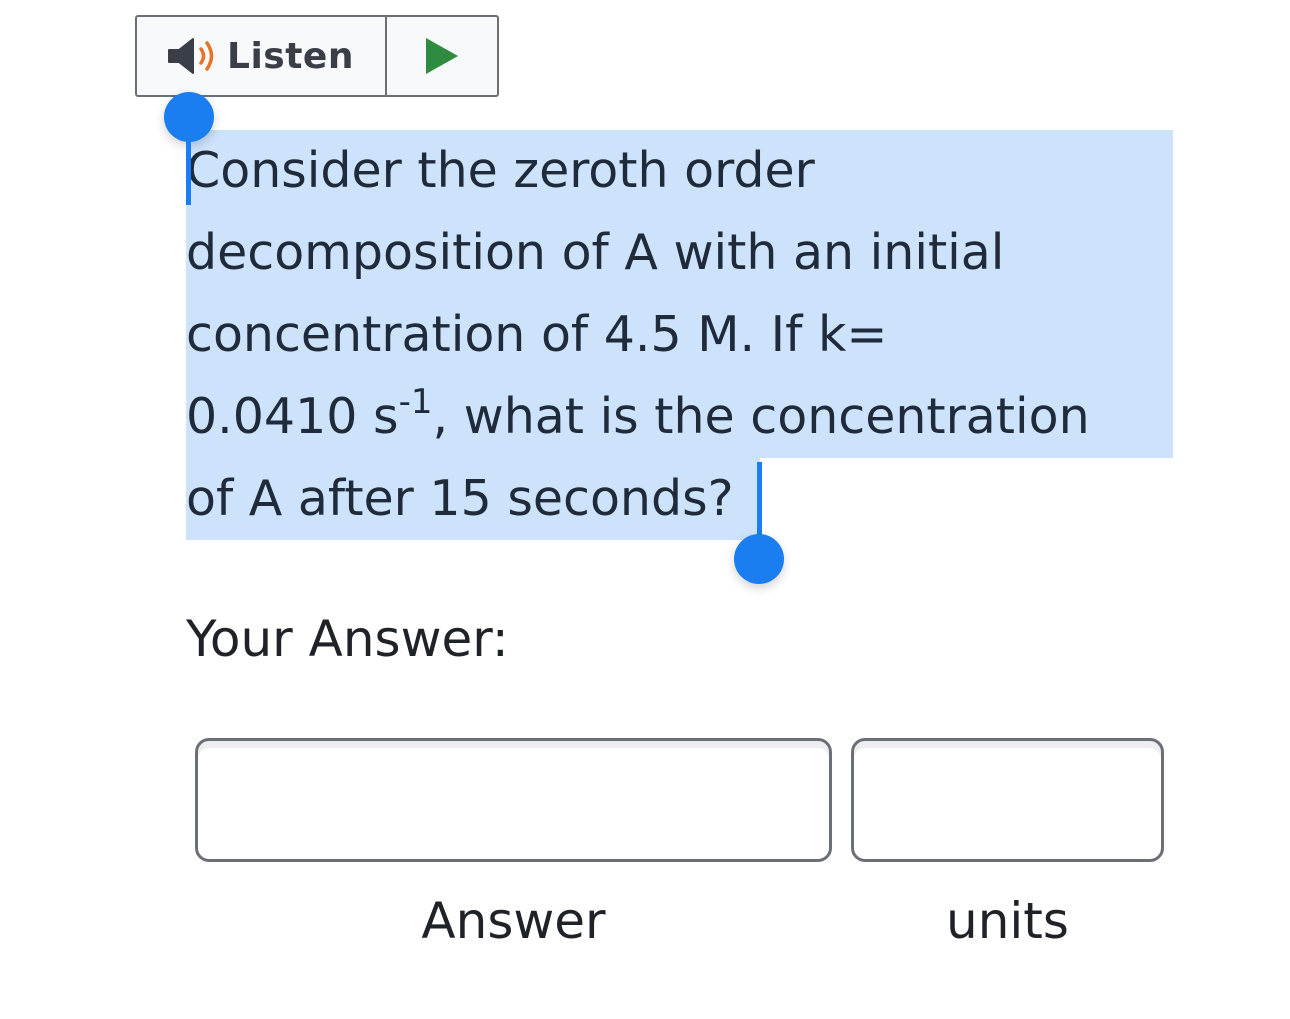  I want to click on speaker-icon, so click(191, 56).